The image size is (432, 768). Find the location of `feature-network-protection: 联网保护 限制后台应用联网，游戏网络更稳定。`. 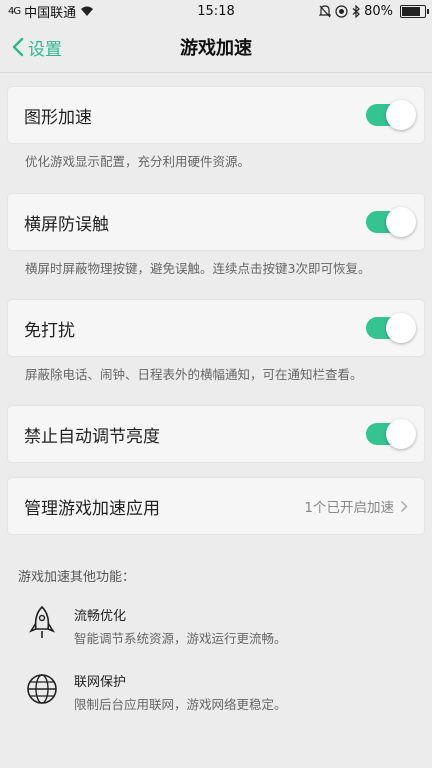

feature-network-protection: 联网保护 限制后台应用联网，游戏网络更稳定。 is located at coordinates (216, 692).